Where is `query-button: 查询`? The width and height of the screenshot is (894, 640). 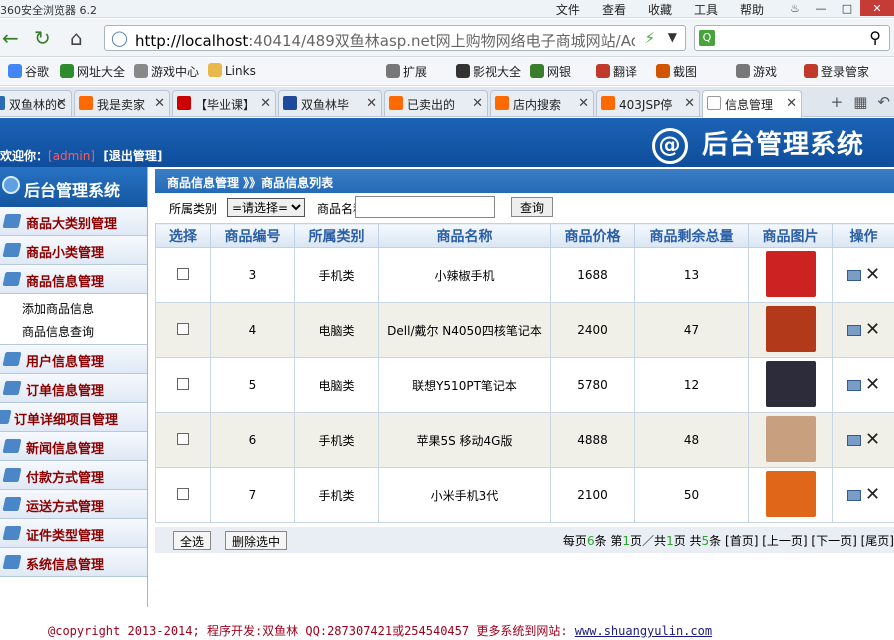 query-button: 查询 is located at coordinates (532, 207).